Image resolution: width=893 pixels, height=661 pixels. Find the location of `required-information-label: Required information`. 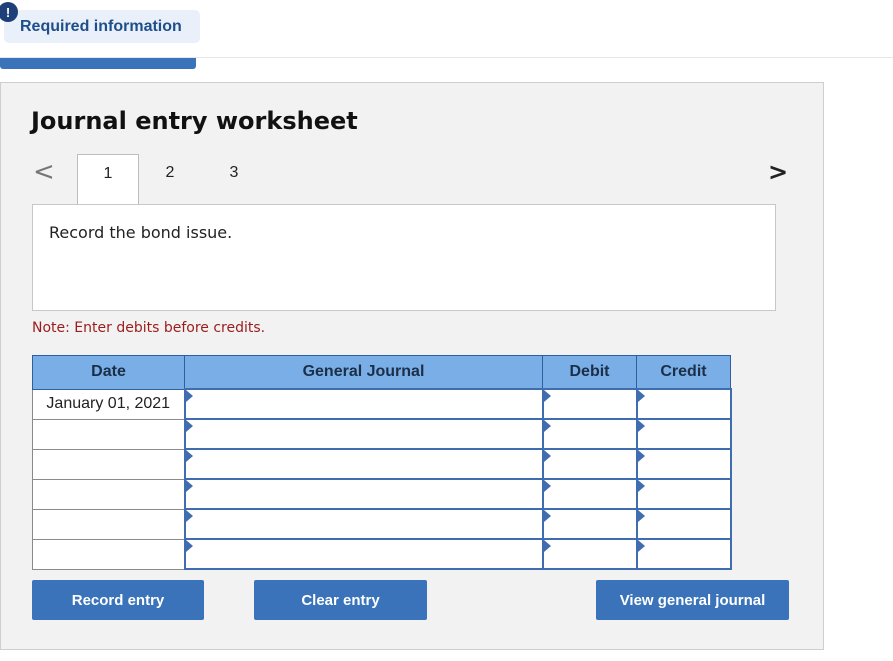

required-information-label: Required information is located at coordinates (101, 26).